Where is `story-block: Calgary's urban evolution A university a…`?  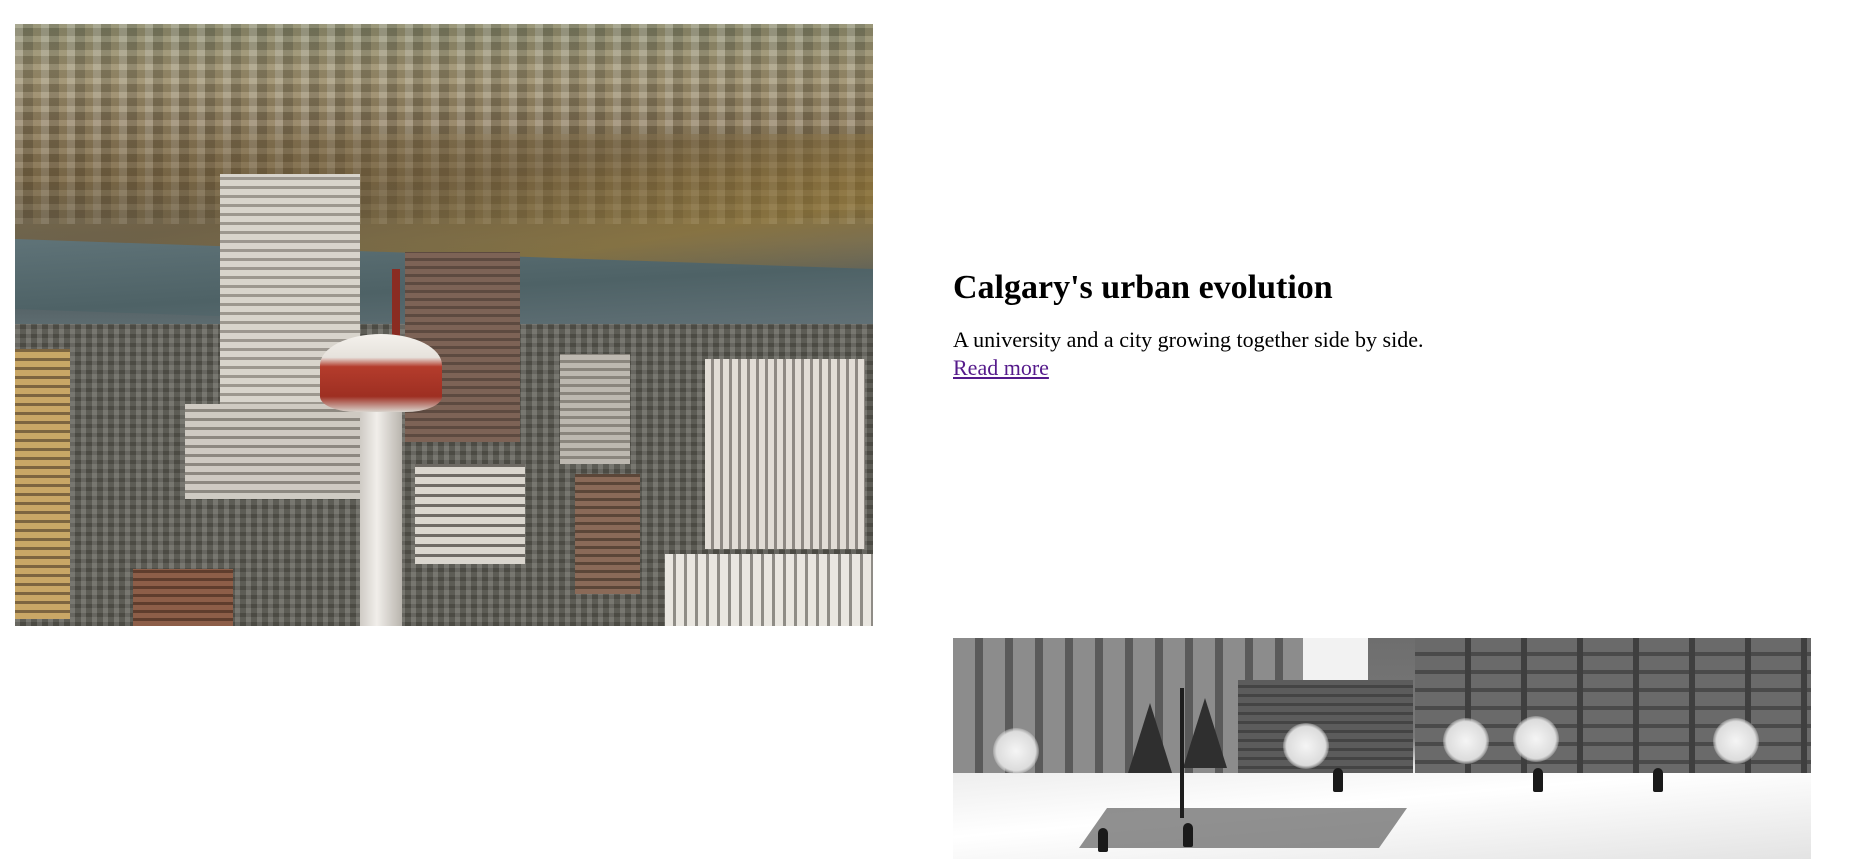
story-block: Calgary's urban evolution A university a… is located at coordinates (1343, 322).